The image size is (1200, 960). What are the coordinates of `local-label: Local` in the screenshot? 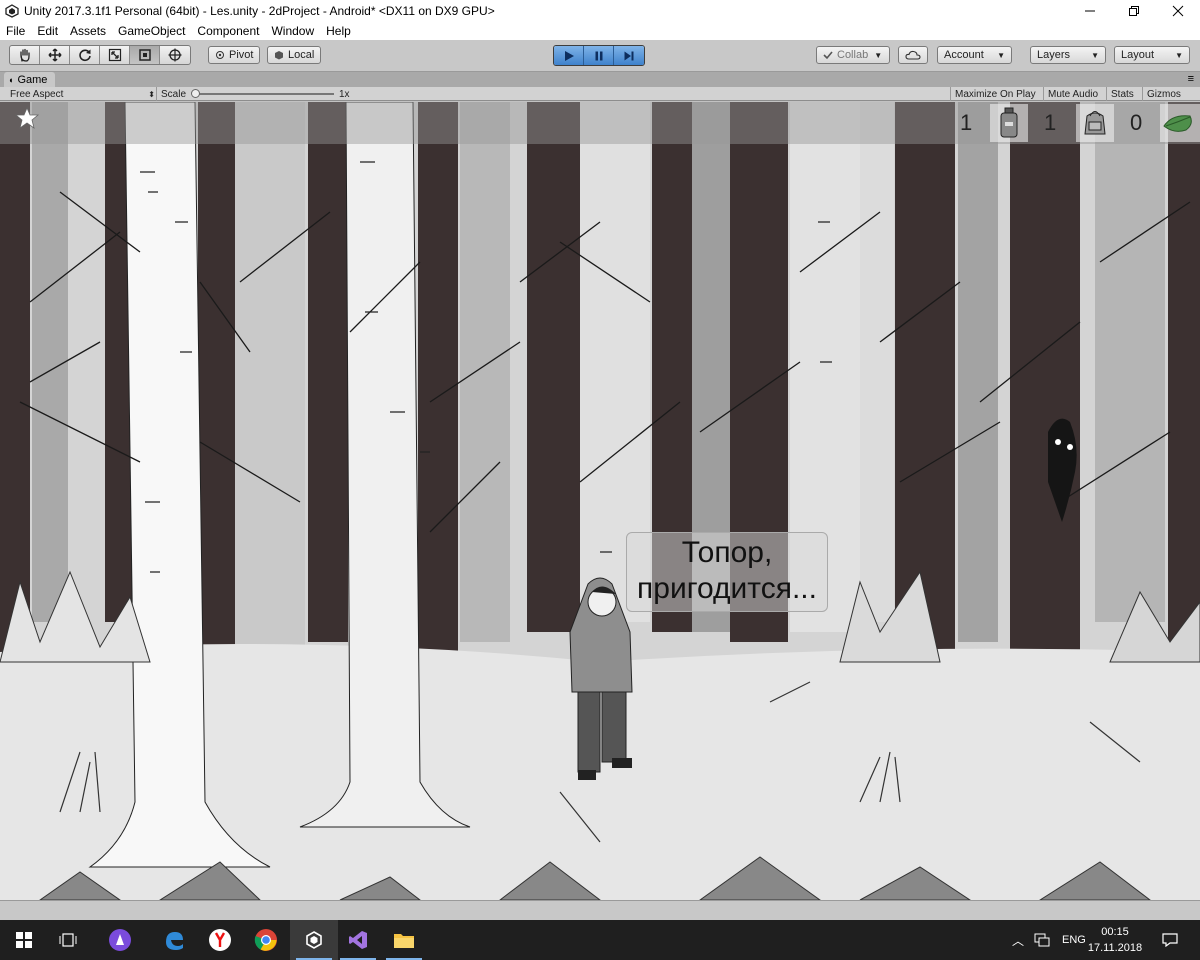 It's located at (301, 55).